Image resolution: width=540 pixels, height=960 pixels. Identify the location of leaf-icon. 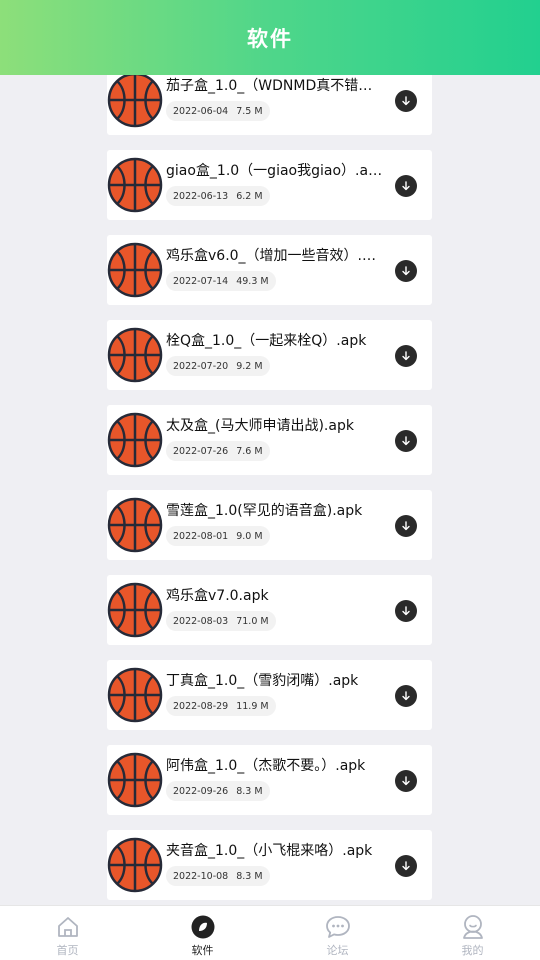
(203, 927).